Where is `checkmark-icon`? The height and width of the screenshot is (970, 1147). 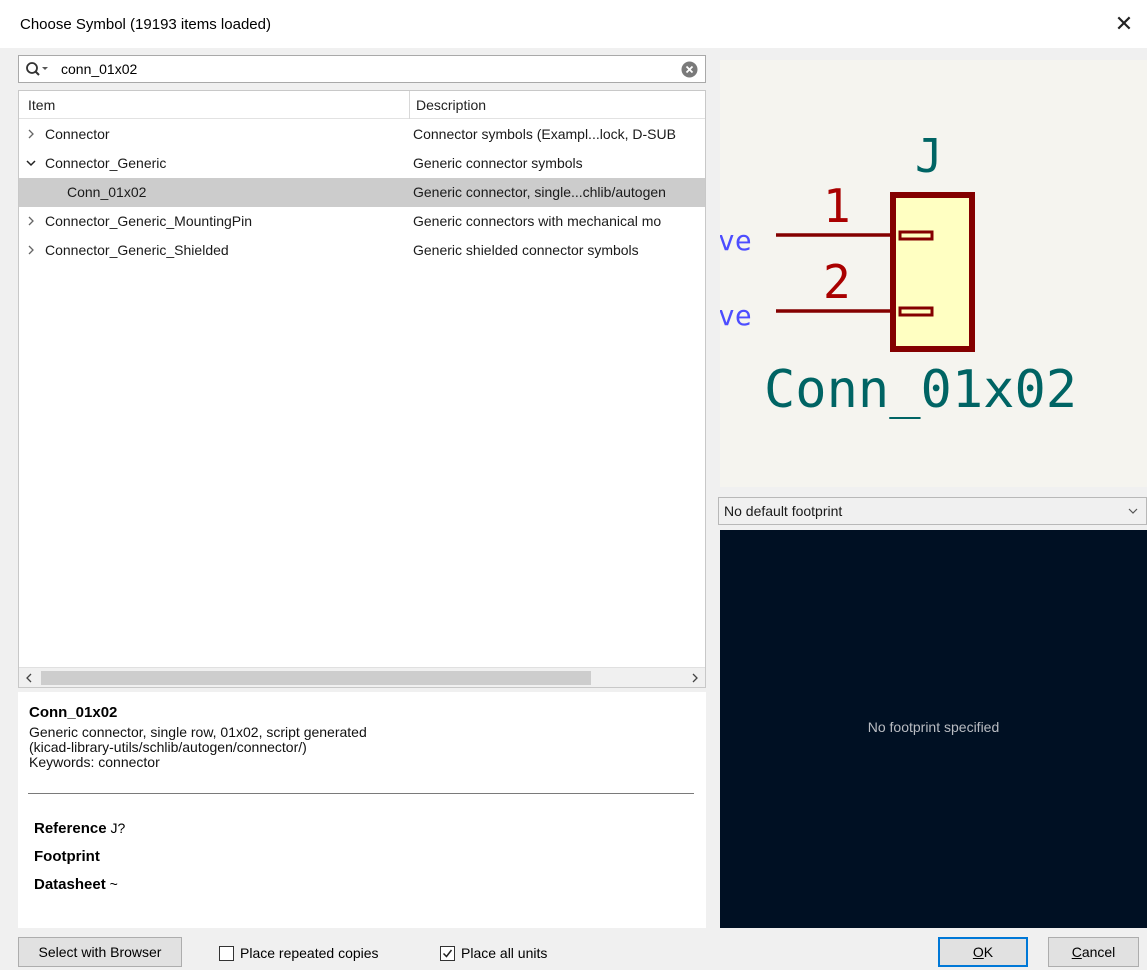
checkmark-icon is located at coordinates (447, 953).